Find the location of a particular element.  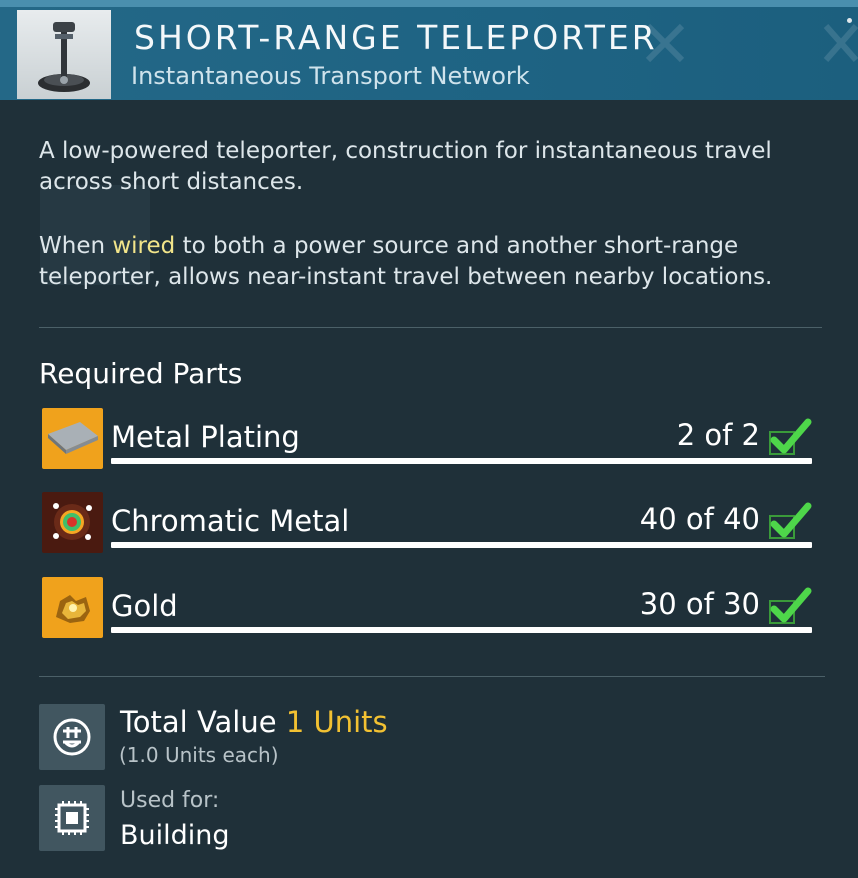

units-icon-box is located at coordinates (72, 737).